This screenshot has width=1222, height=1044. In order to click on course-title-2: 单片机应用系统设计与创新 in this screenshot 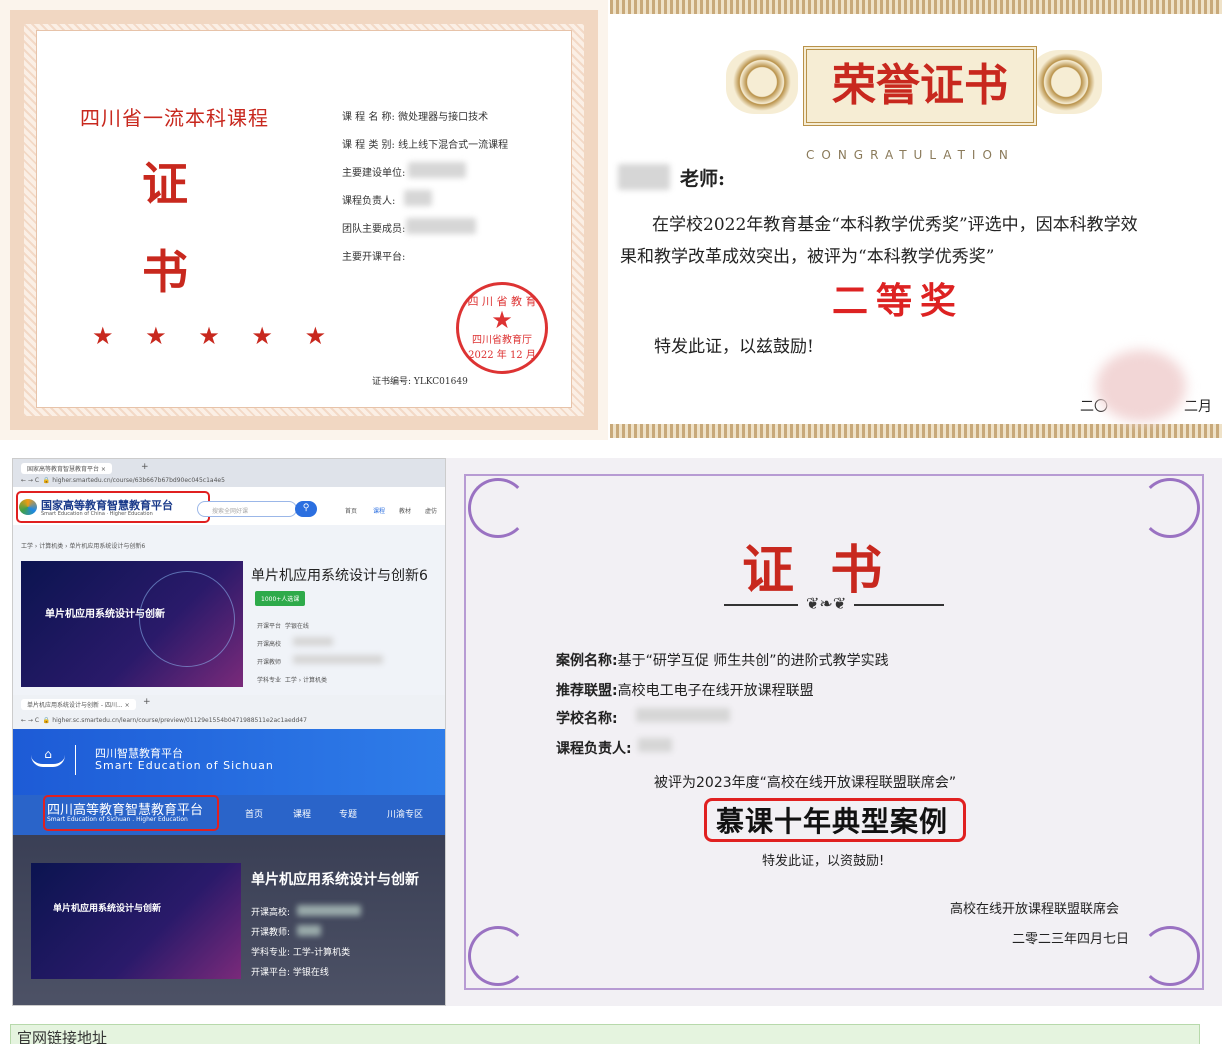, I will do `click(335, 880)`.